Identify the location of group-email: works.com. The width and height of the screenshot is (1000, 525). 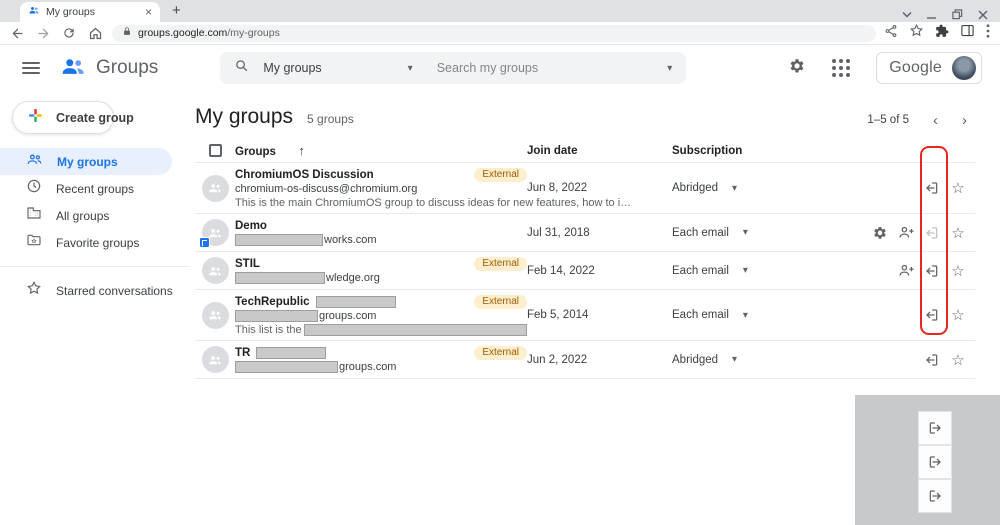
(350, 240).